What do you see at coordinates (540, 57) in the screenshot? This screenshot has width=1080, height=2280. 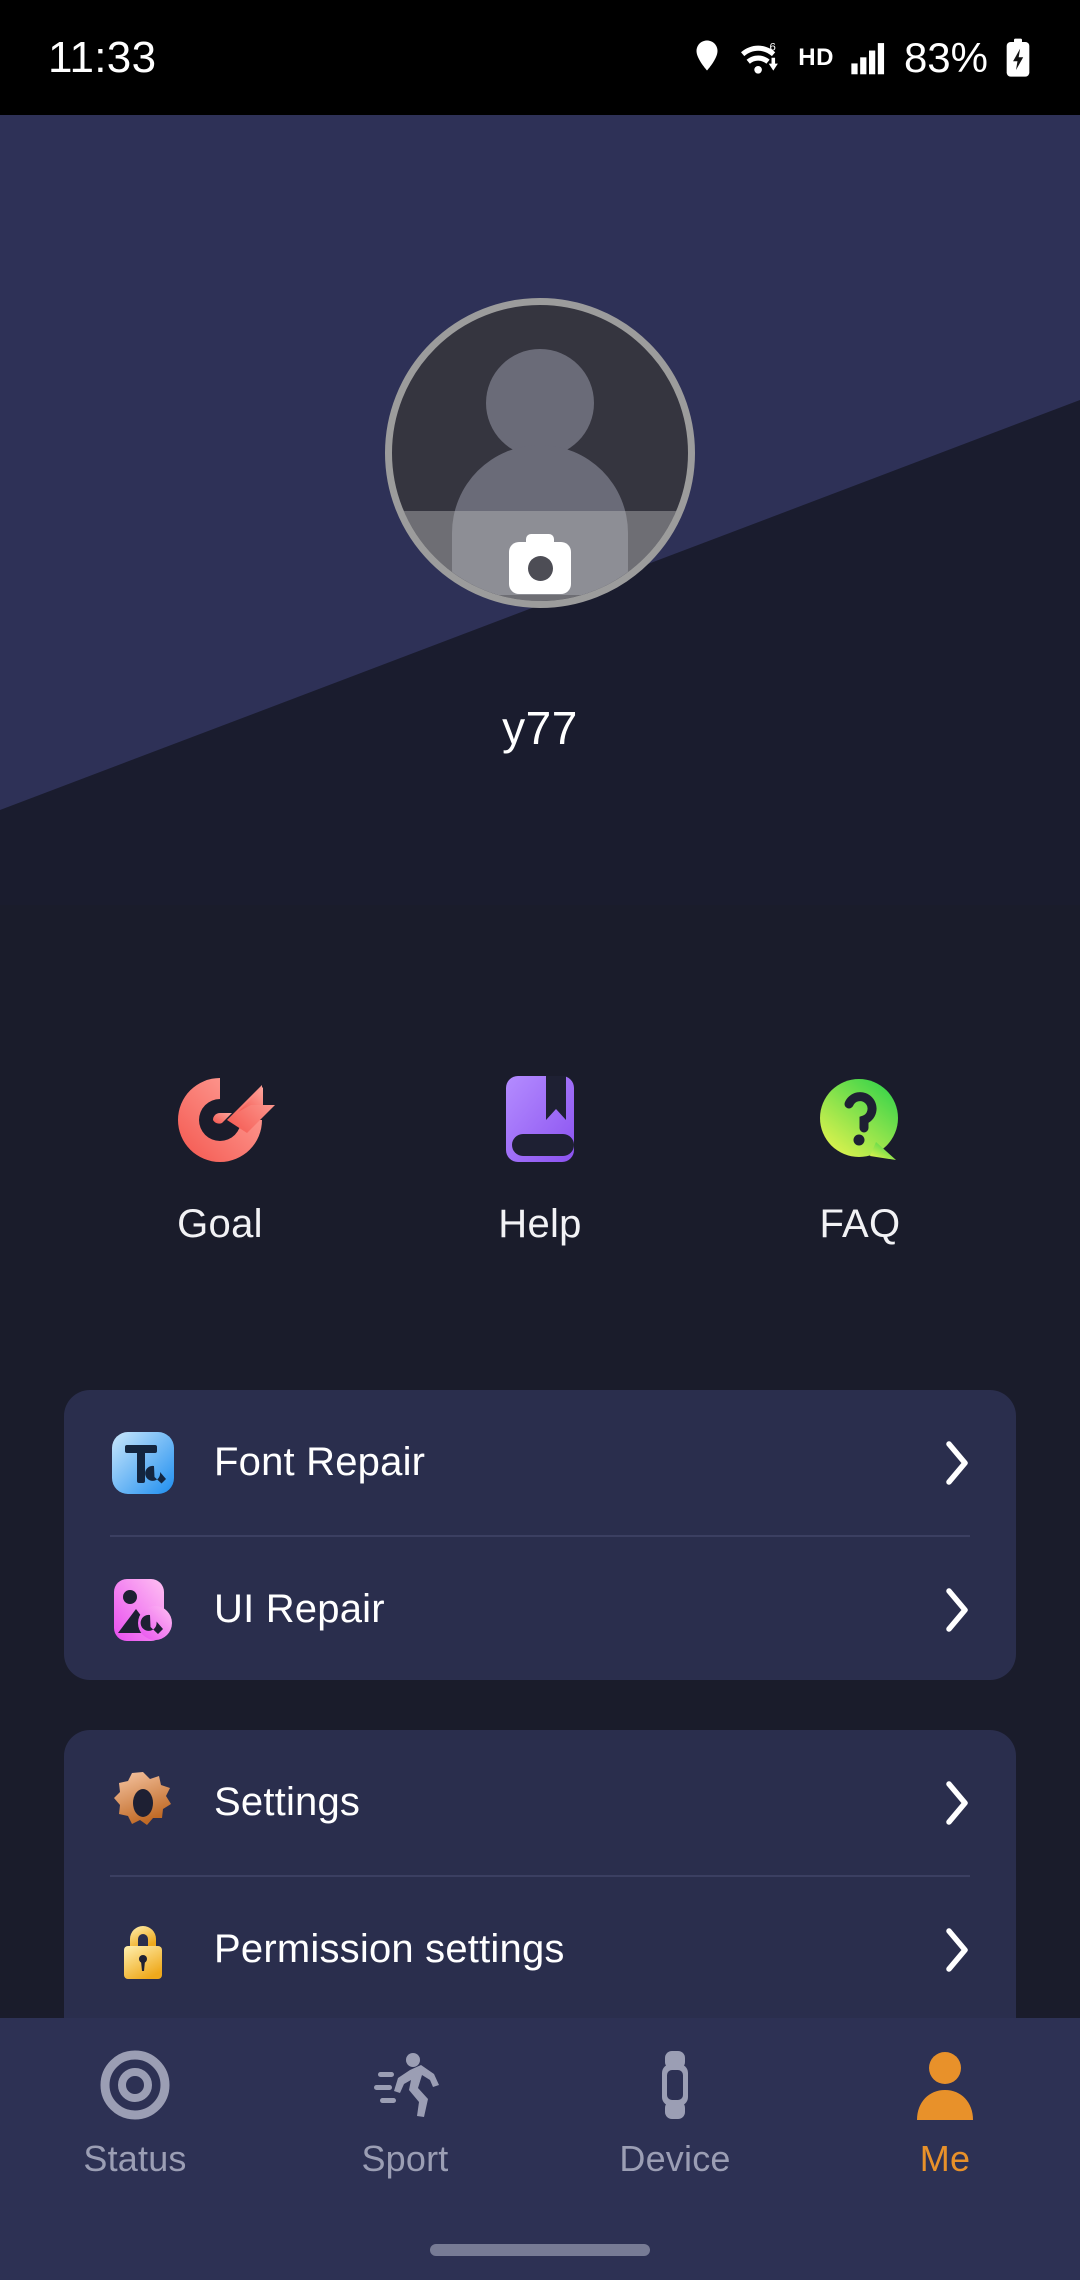 I see `status-bar: 11:33 6 HD 83%` at bounding box center [540, 57].